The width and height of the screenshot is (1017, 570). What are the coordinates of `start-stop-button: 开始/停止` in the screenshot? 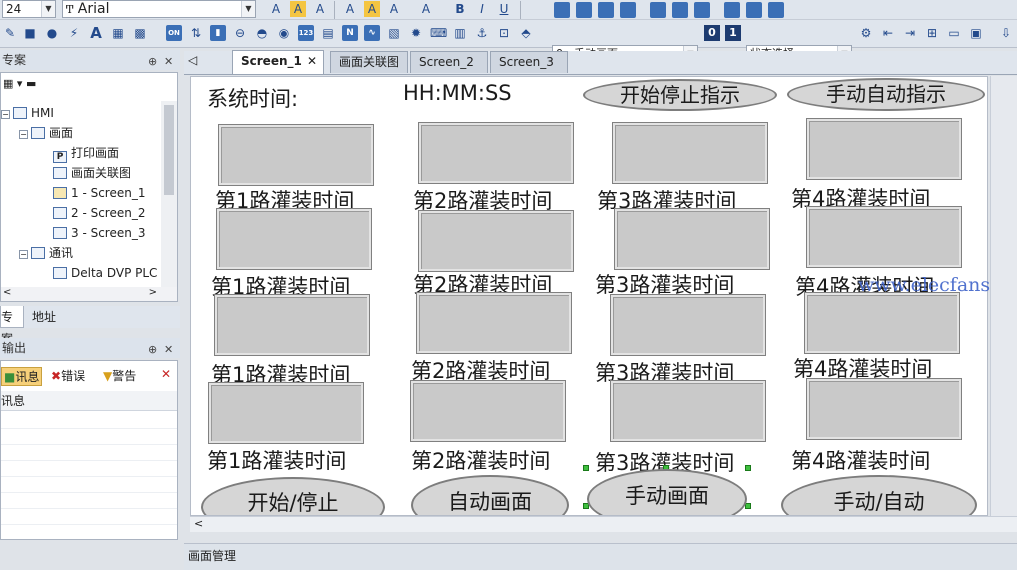 It's located at (293, 496).